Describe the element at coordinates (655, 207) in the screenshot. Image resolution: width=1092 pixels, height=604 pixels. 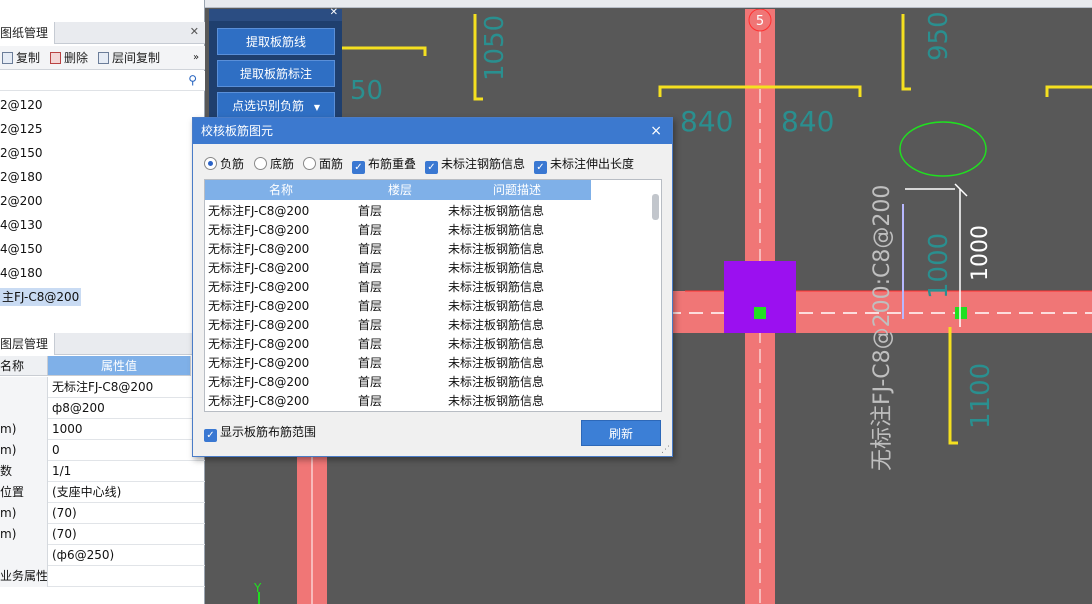
I see `vertical-scrollbar` at that location.